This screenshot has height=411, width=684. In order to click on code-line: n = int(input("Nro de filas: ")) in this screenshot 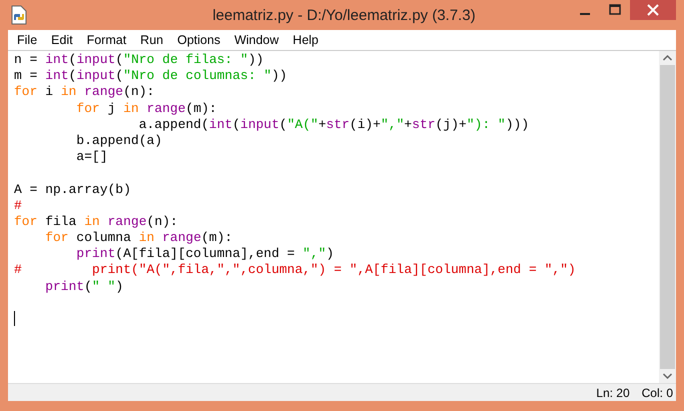, I will do `click(139, 60)`.